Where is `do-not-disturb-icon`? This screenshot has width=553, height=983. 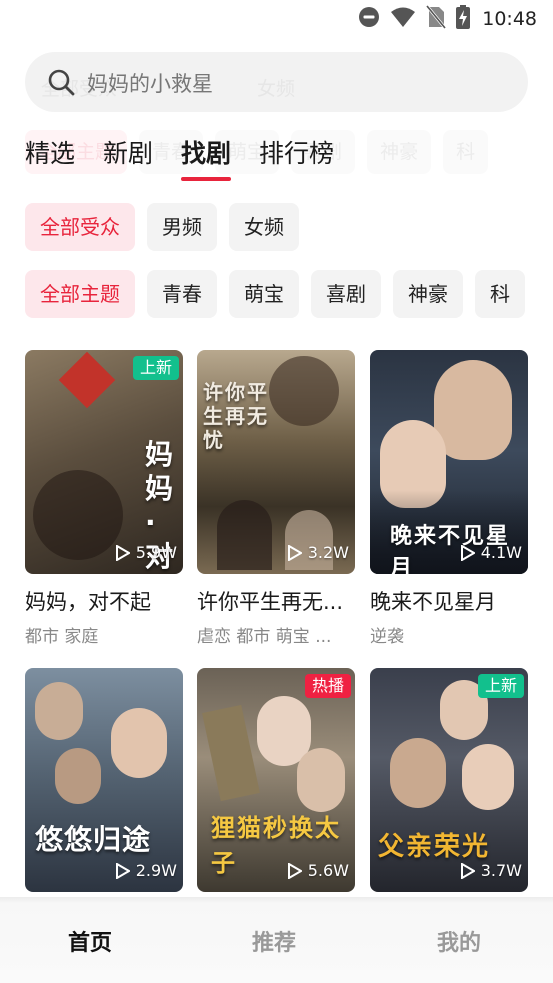 do-not-disturb-icon is located at coordinates (369, 19).